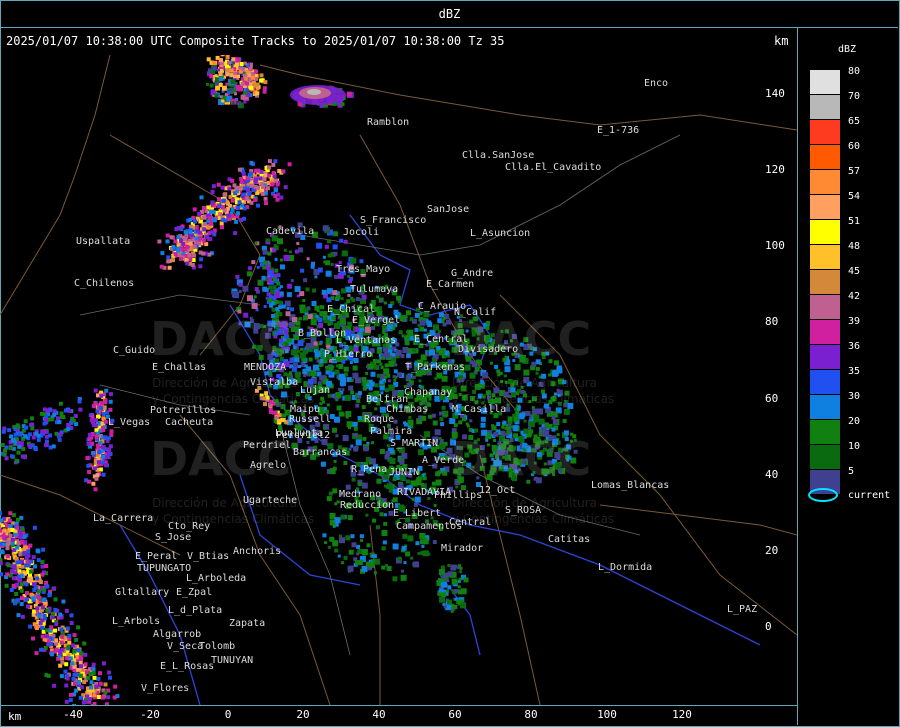  What do you see at coordinates (136, 621) in the screenshot?
I see `place-label: L_Arbols` at bounding box center [136, 621].